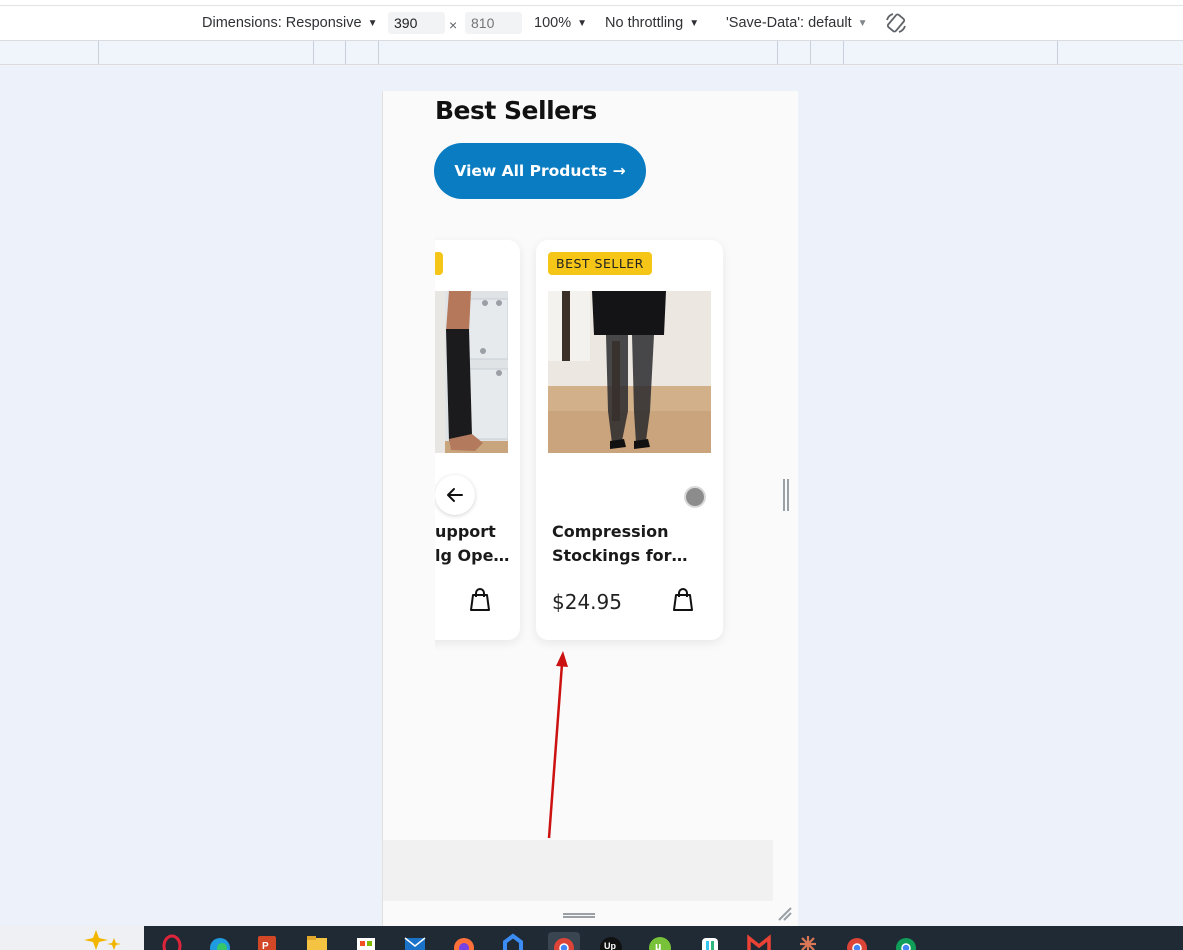 This screenshot has width=1183, height=950. I want to click on powerpoint-icon: P, so click(268, 941).